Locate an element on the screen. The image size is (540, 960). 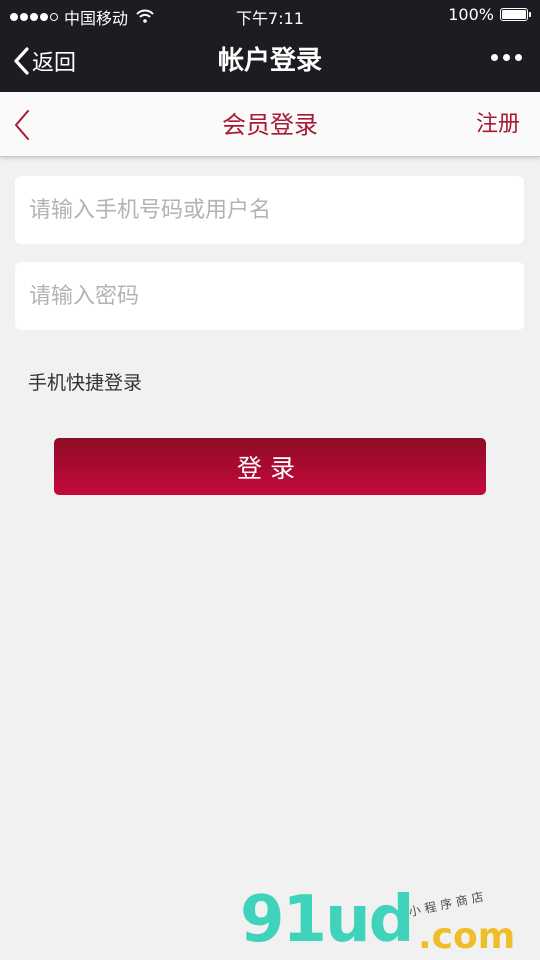
username-field-box is located at coordinates (269, 210).